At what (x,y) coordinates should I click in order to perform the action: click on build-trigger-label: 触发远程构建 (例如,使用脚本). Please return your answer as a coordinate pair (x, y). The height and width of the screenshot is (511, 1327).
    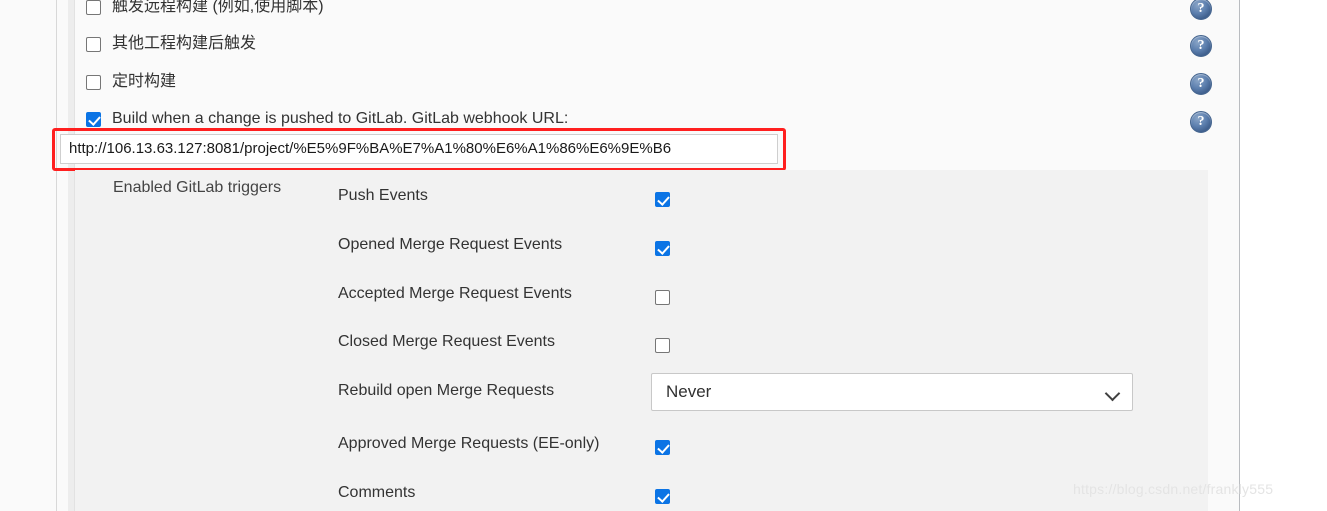
    Looking at the image, I should click on (218, 7).